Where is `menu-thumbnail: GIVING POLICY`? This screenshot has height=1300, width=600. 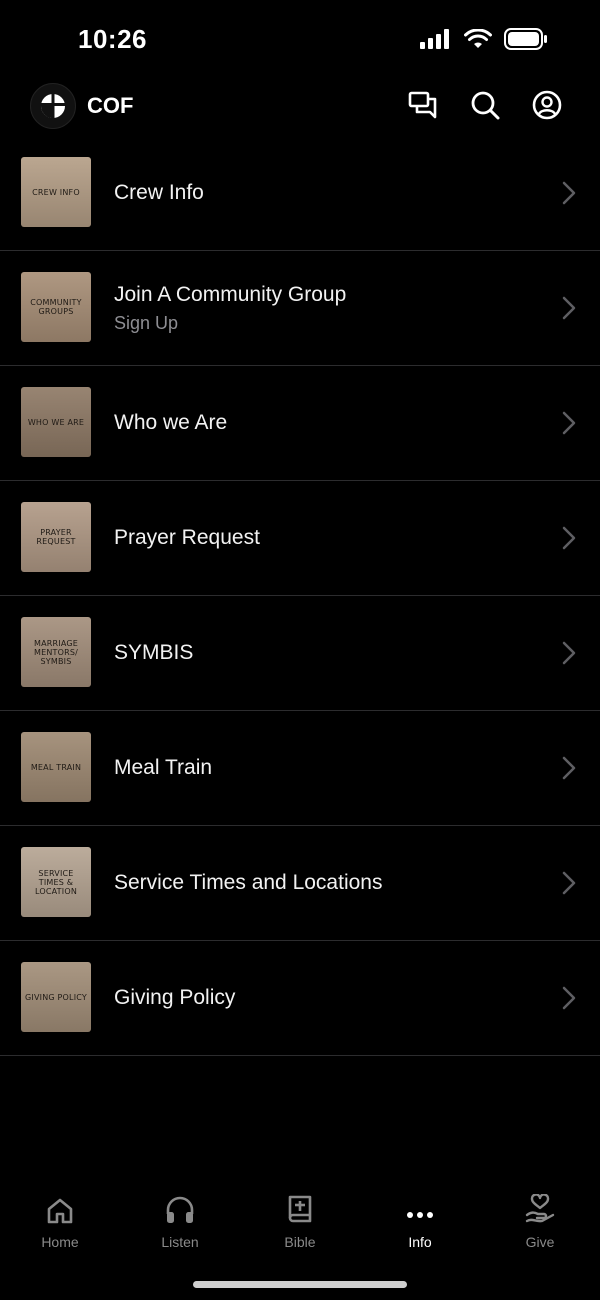 menu-thumbnail: GIVING POLICY is located at coordinates (56, 997).